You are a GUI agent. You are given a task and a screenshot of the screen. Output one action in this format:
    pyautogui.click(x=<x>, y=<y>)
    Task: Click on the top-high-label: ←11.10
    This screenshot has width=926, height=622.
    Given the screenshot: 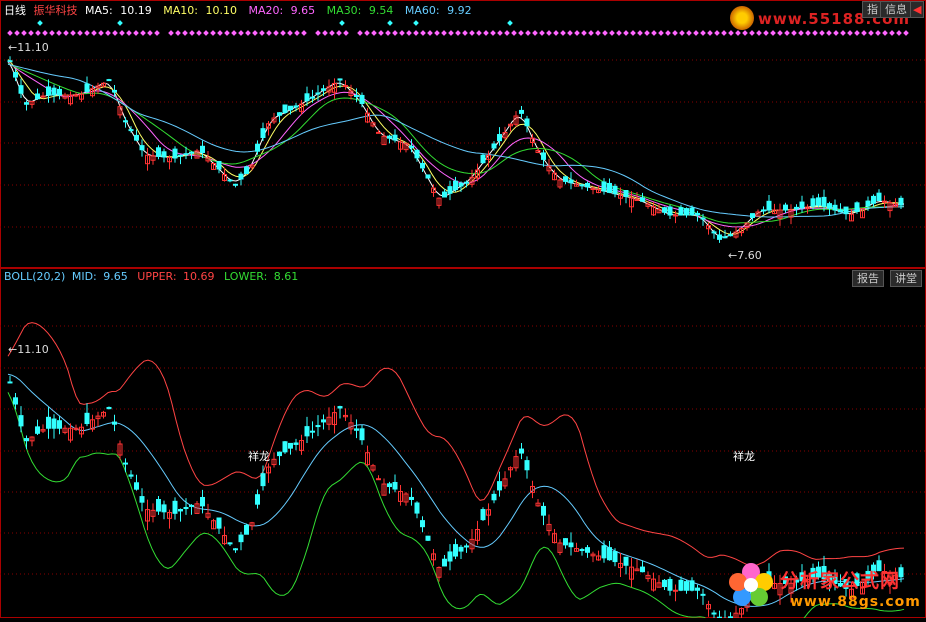 What is the action you would take?
    pyautogui.click(x=28, y=47)
    